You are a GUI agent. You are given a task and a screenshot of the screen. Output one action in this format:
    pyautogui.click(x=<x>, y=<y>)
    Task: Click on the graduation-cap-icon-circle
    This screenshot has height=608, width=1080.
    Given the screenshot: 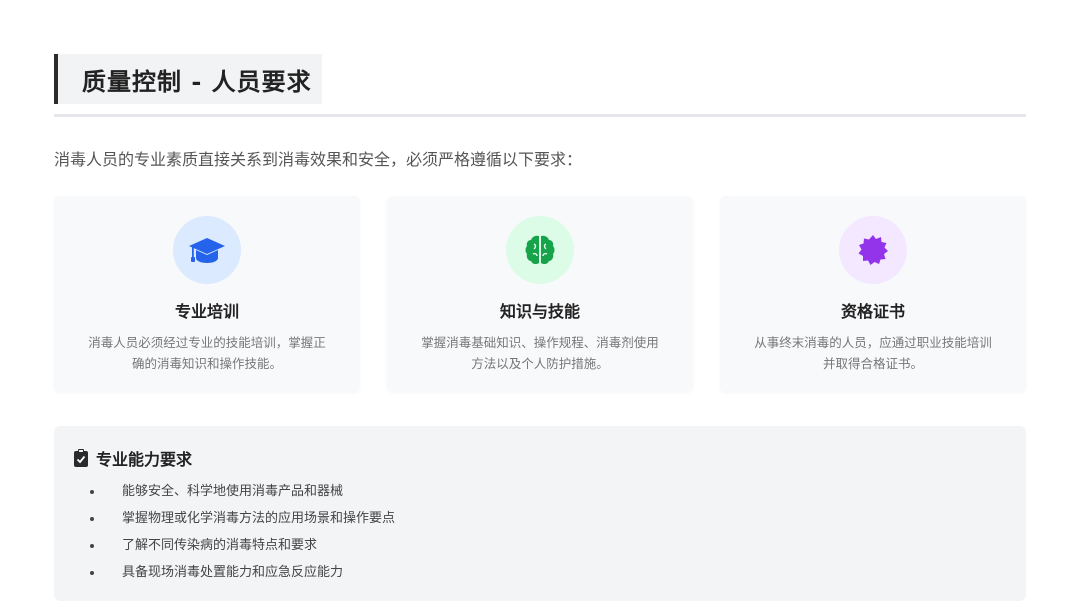 What is the action you would take?
    pyautogui.click(x=207, y=250)
    